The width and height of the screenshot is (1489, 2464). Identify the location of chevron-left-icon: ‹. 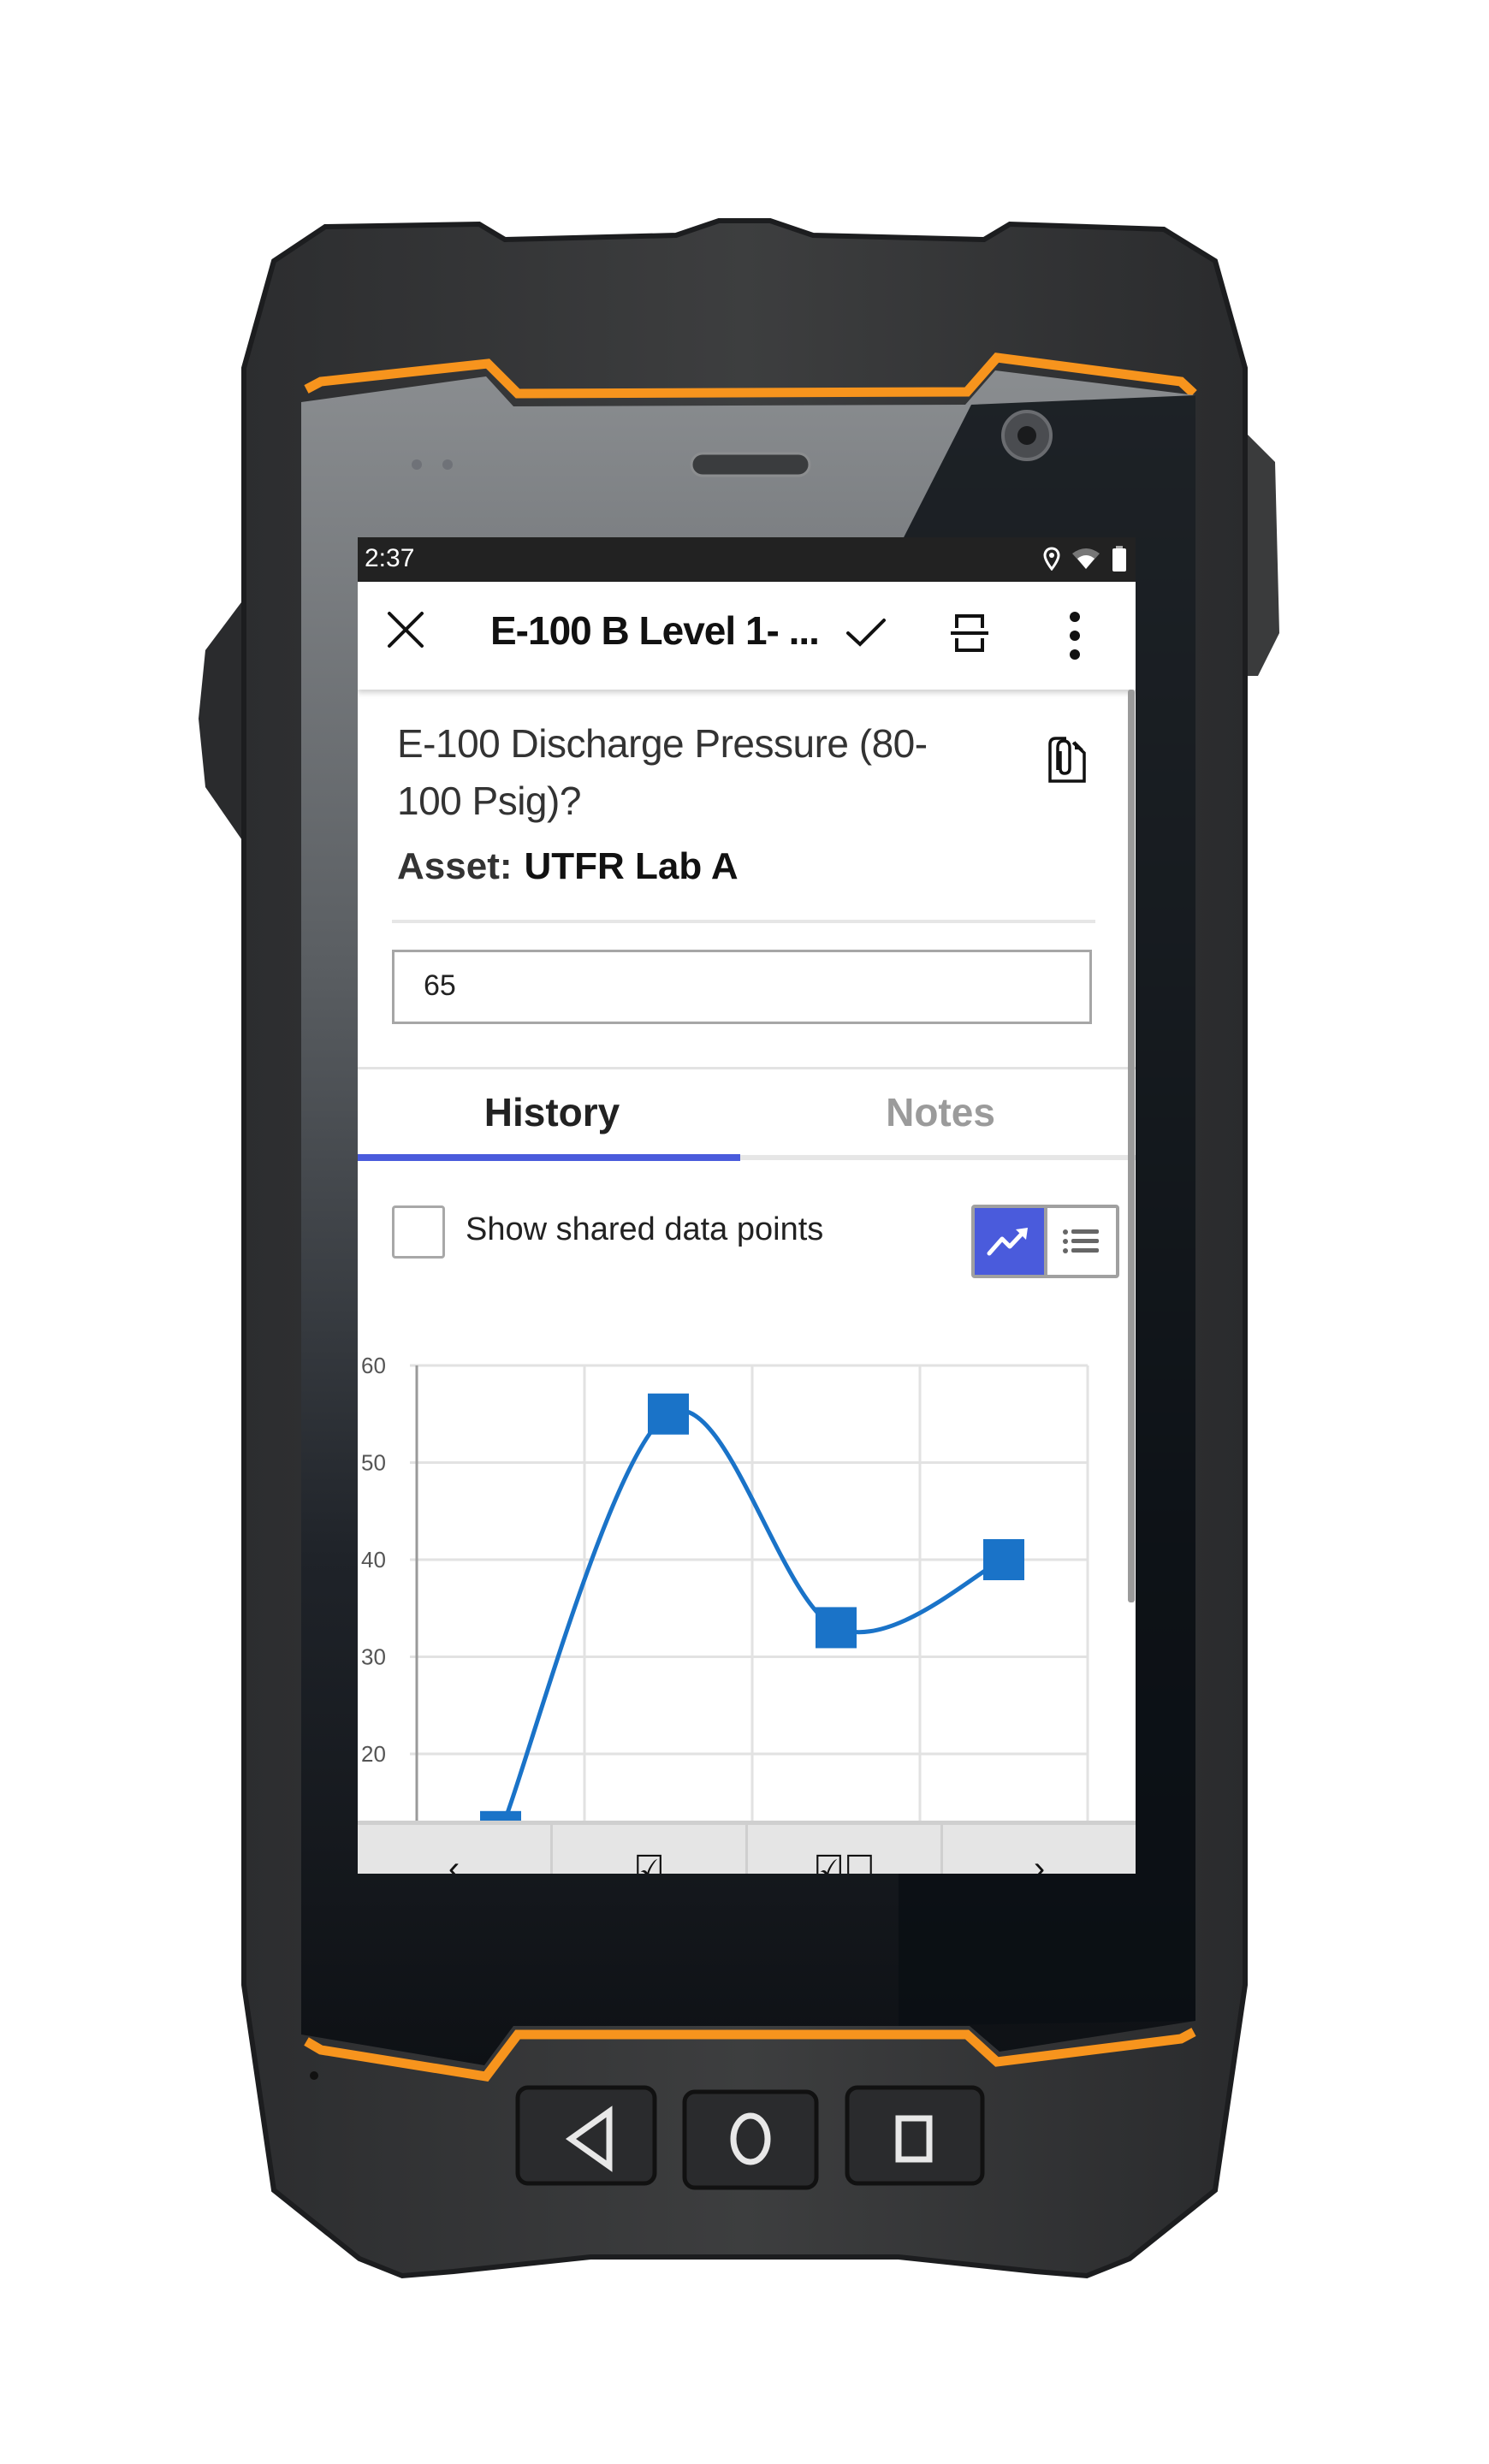
(454, 1862).